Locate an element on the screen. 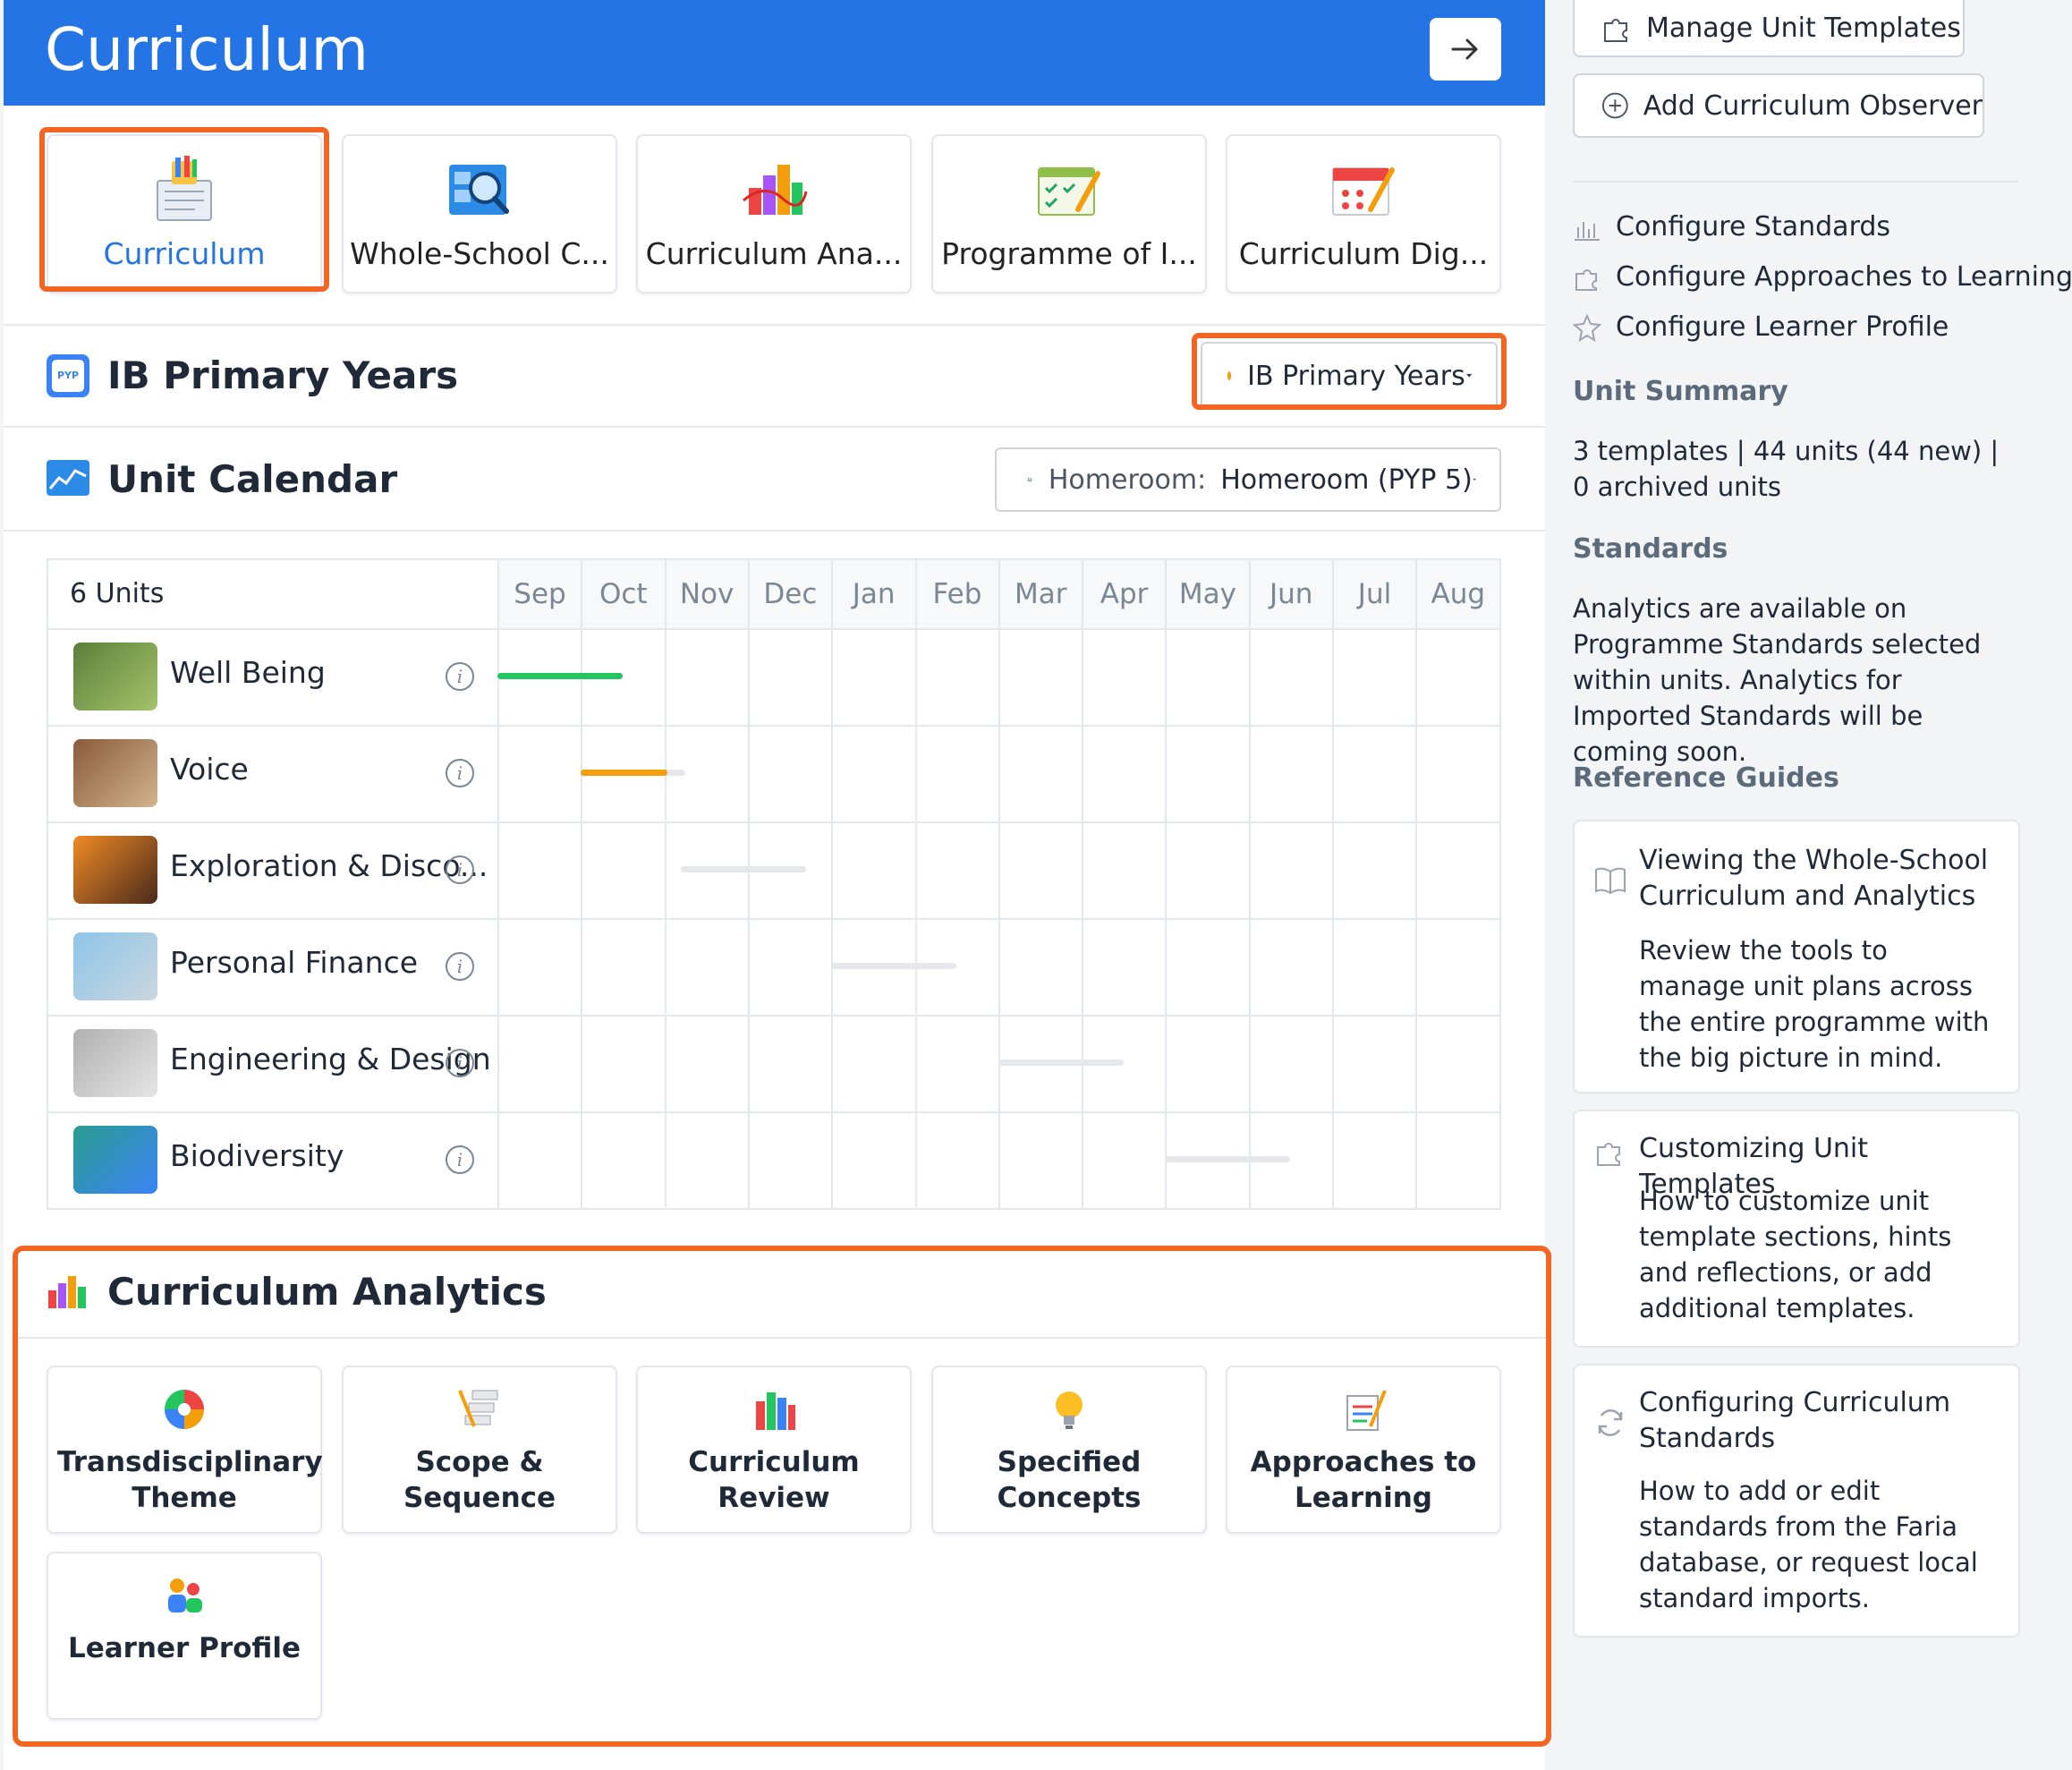 Image resolution: width=2072 pixels, height=1770 pixels. page-title: Curriculum is located at coordinates (207, 50).